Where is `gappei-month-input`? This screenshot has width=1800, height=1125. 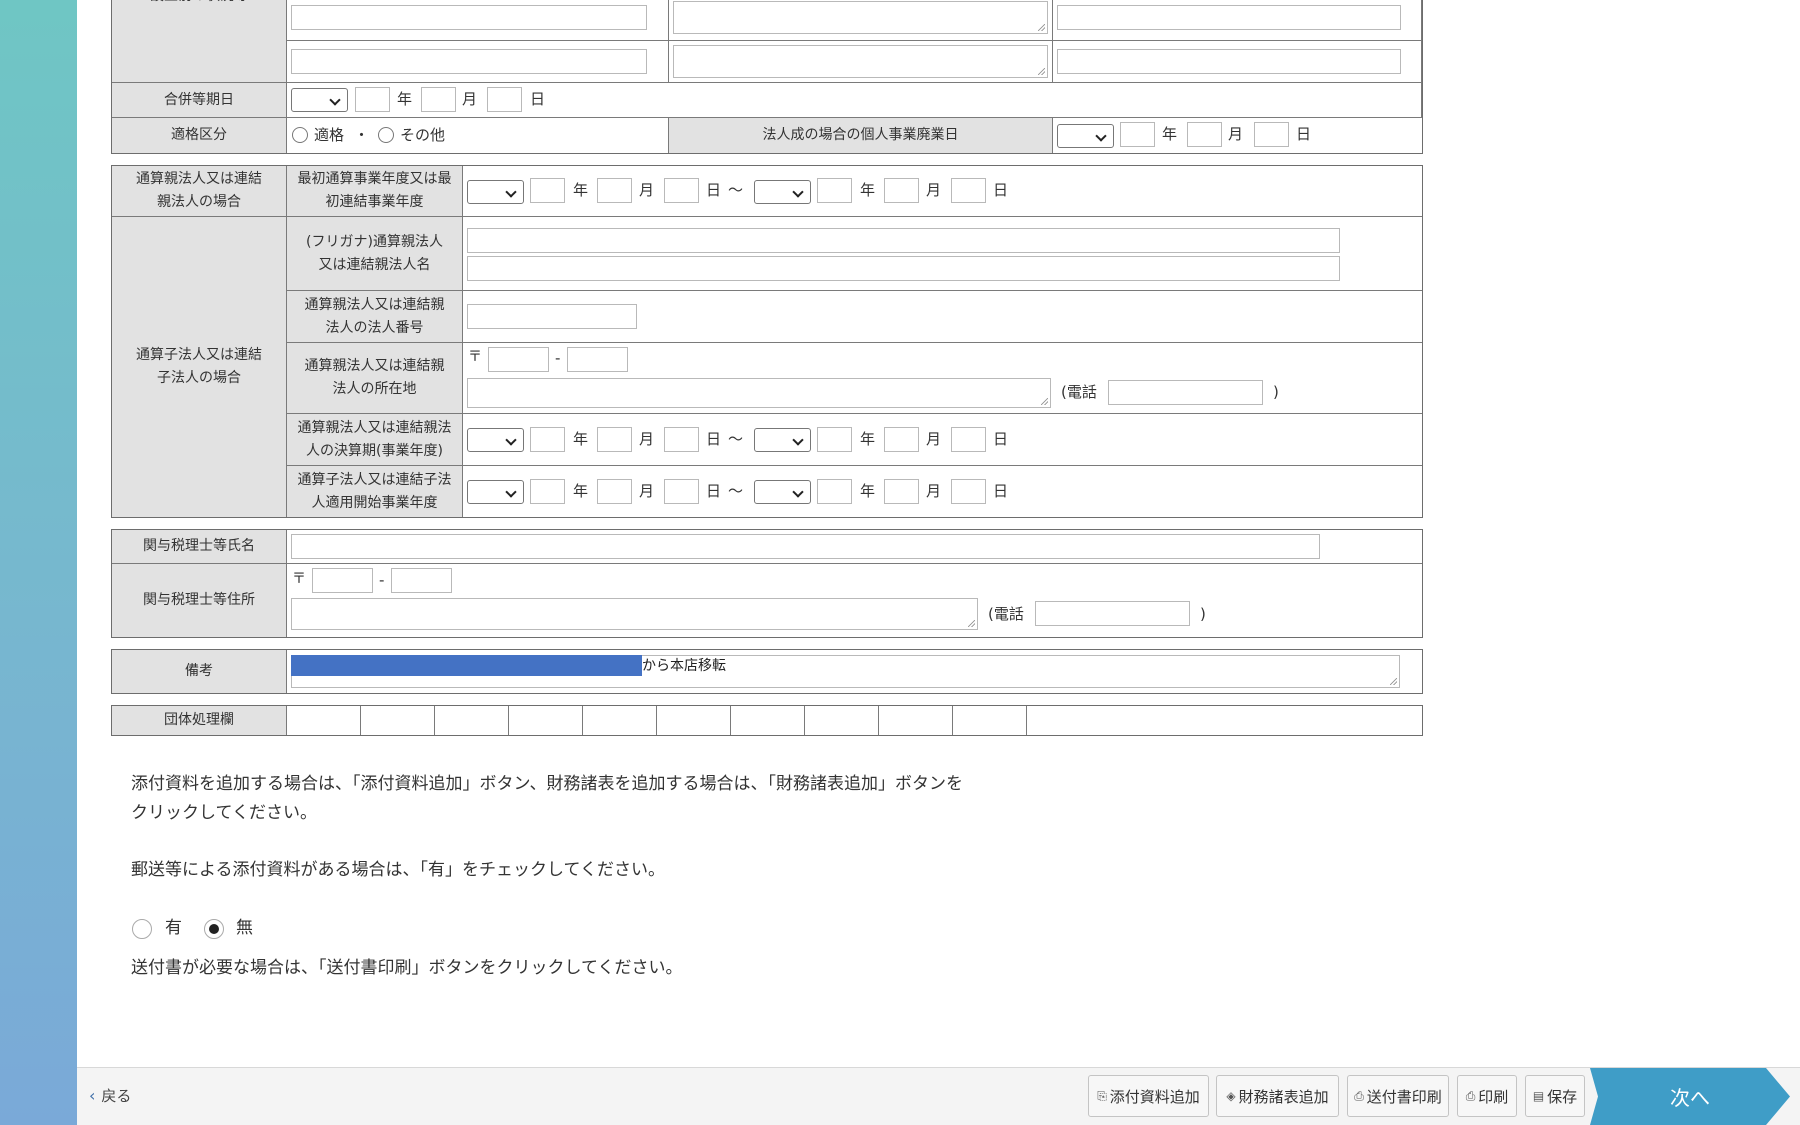 gappei-month-input is located at coordinates (438, 99).